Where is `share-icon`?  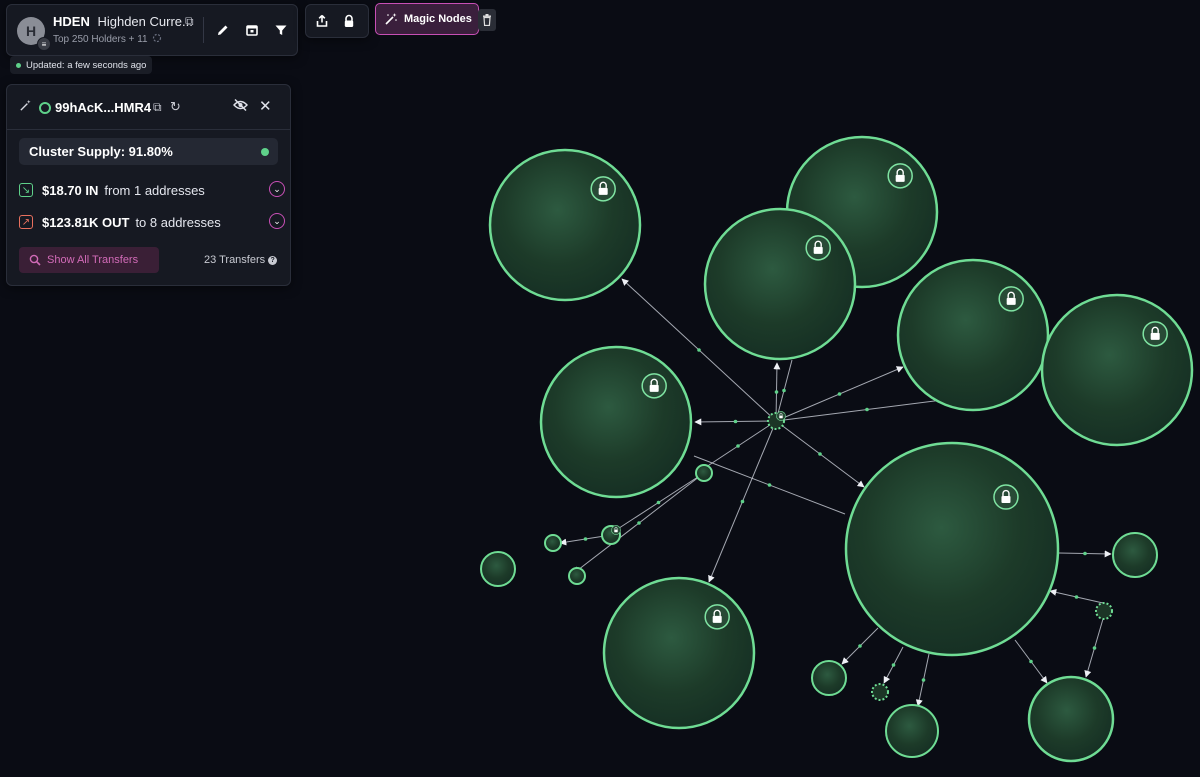 share-icon is located at coordinates (322, 21).